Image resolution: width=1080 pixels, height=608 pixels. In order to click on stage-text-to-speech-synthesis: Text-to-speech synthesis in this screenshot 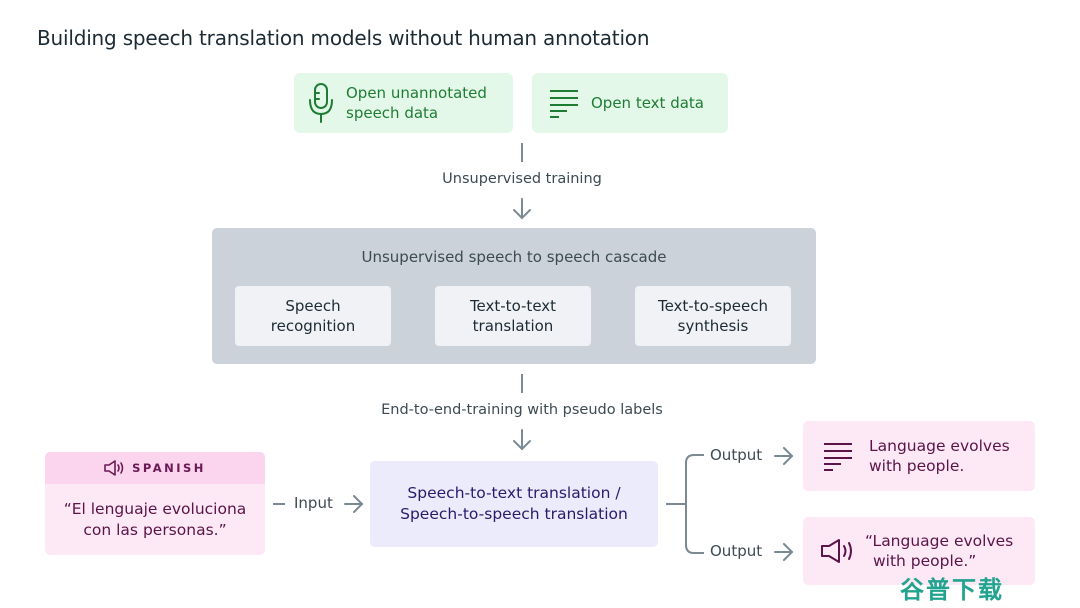, I will do `click(713, 316)`.